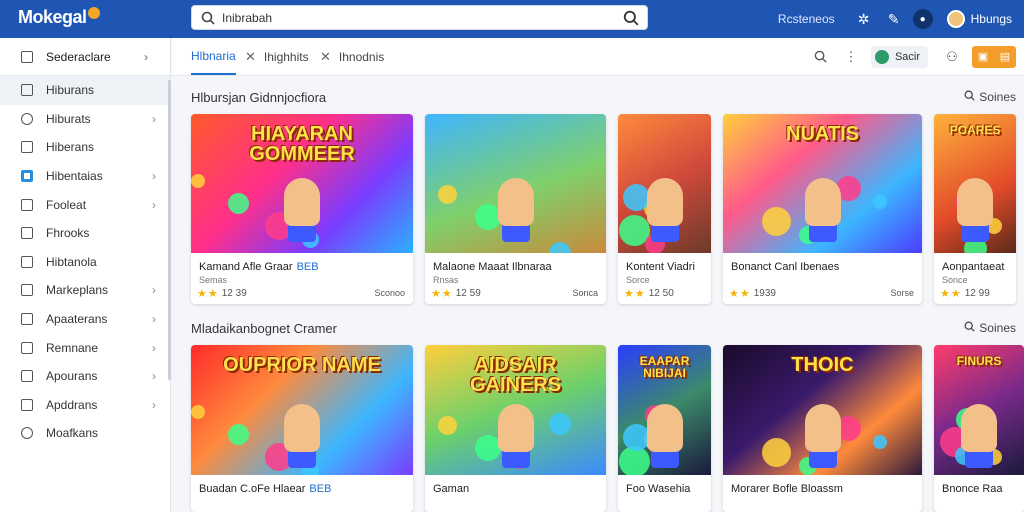 The height and width of the screenshot is (512, 1024). Describe the element at coordinates (983, 57) in the screenshot. I see `bag-icon: ▣` at that location.